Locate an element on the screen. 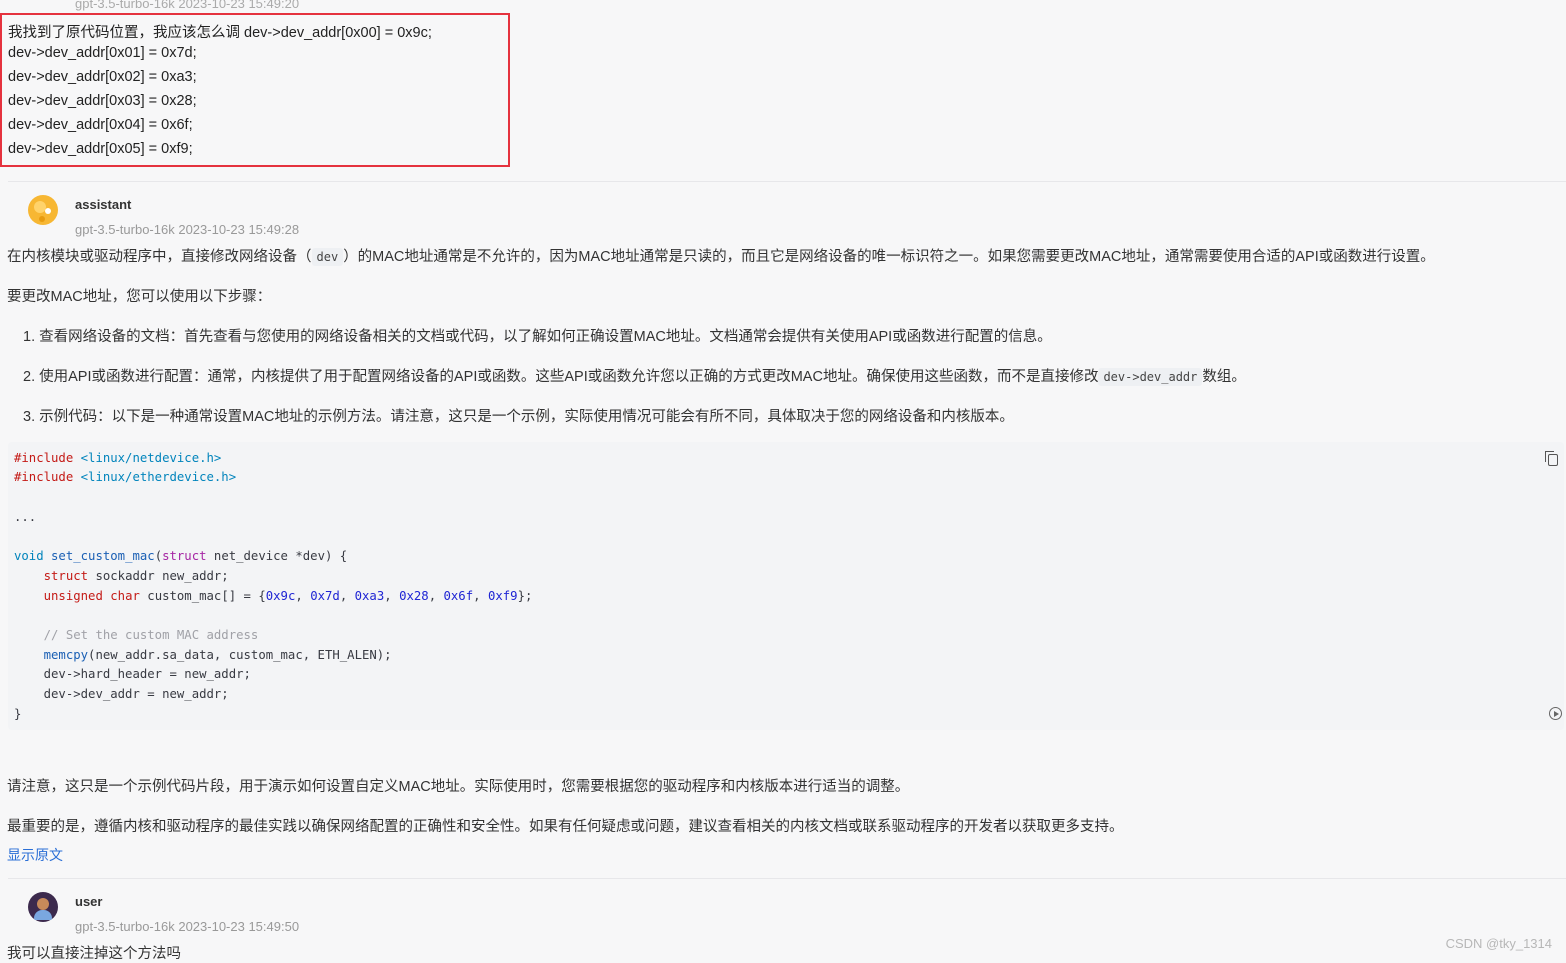  message-line: dev->dev_addr[0x01] = 0x7d; is located at coordinates (102, 53).